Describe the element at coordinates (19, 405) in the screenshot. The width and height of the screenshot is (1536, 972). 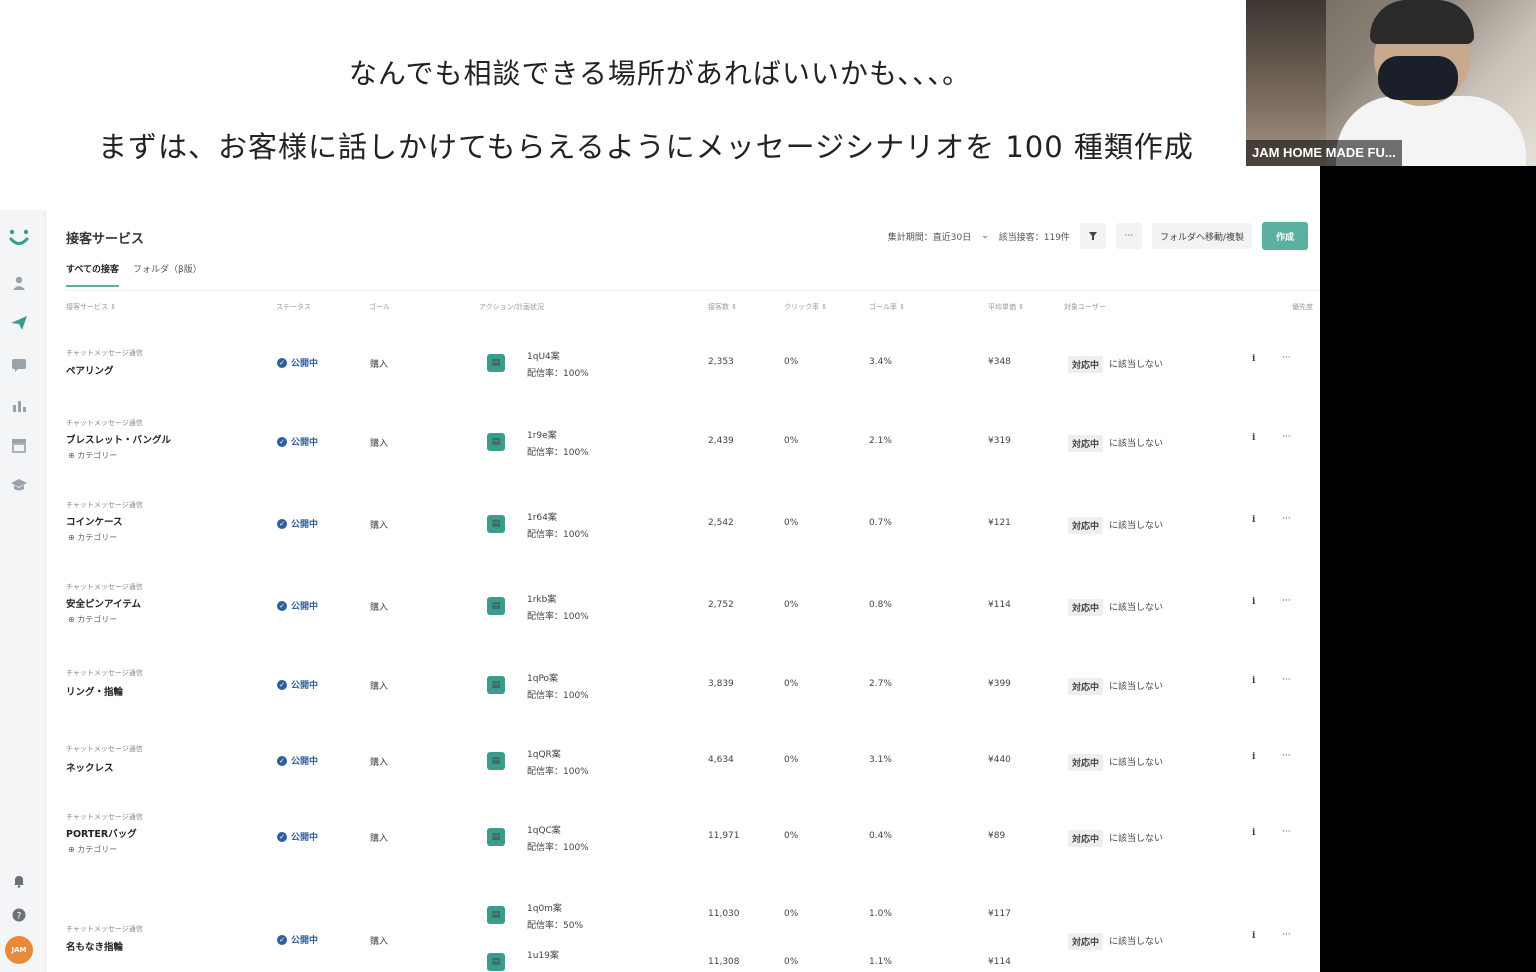
I see `bar-chart-icon` at that location.